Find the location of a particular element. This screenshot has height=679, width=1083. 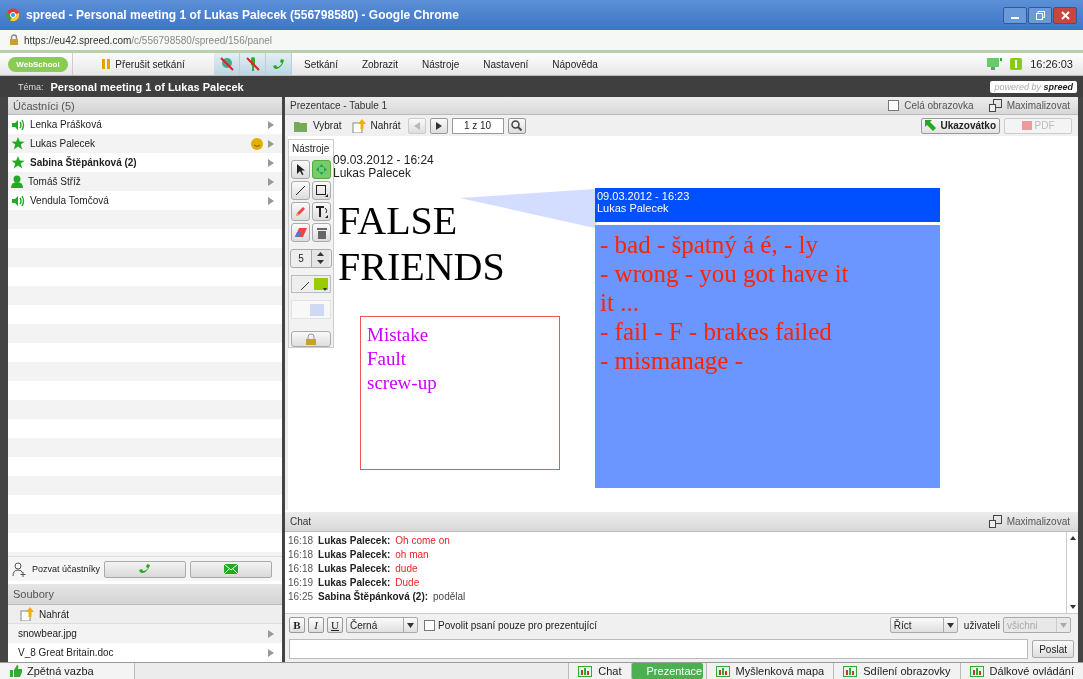

clock: 16:26:03 is located at coordinates (1051, 64).